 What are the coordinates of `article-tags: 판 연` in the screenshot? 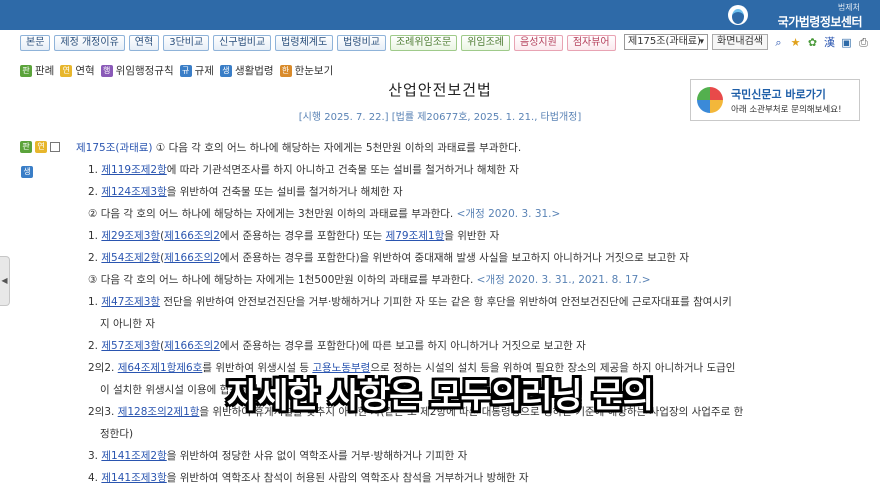 It's located at (40, 147).